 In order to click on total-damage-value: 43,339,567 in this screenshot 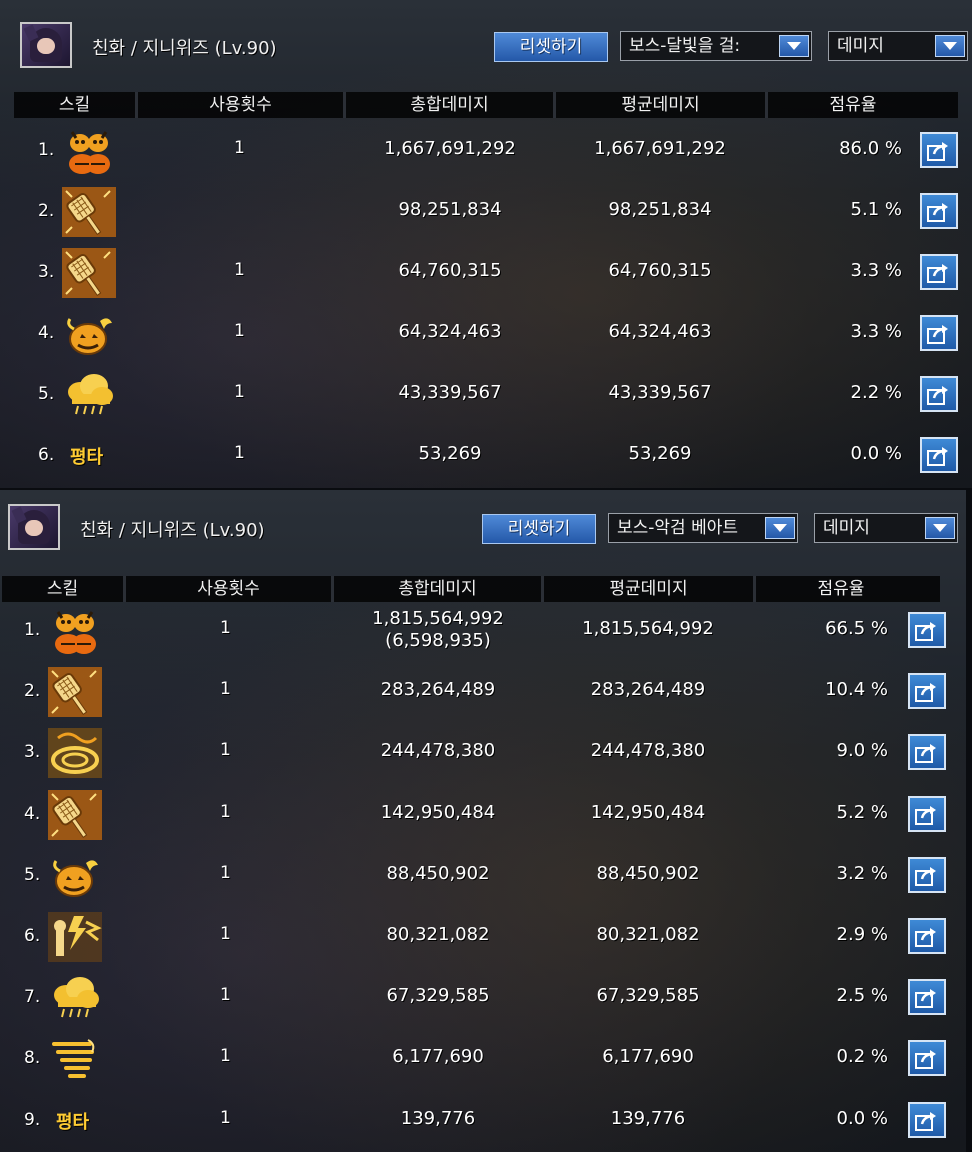, I will do `click(450, 392)`.